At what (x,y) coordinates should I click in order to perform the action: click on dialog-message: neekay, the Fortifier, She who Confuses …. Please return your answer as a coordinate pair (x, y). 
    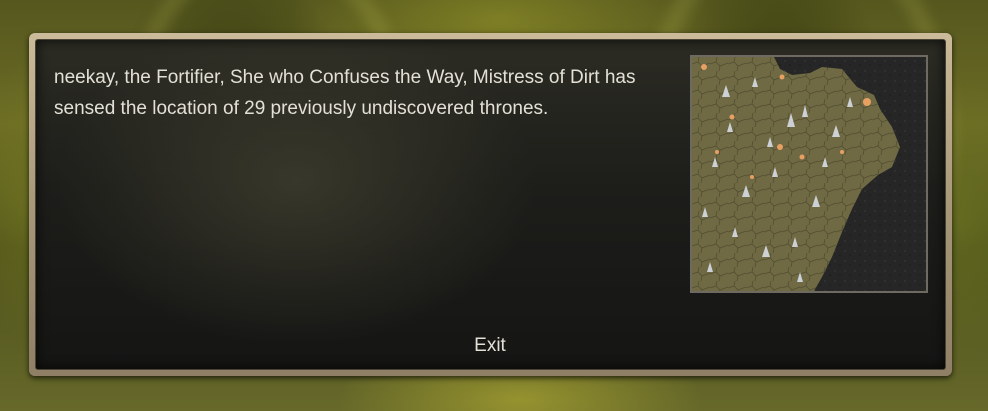
    Looking at the image, I should click on (345, 93).